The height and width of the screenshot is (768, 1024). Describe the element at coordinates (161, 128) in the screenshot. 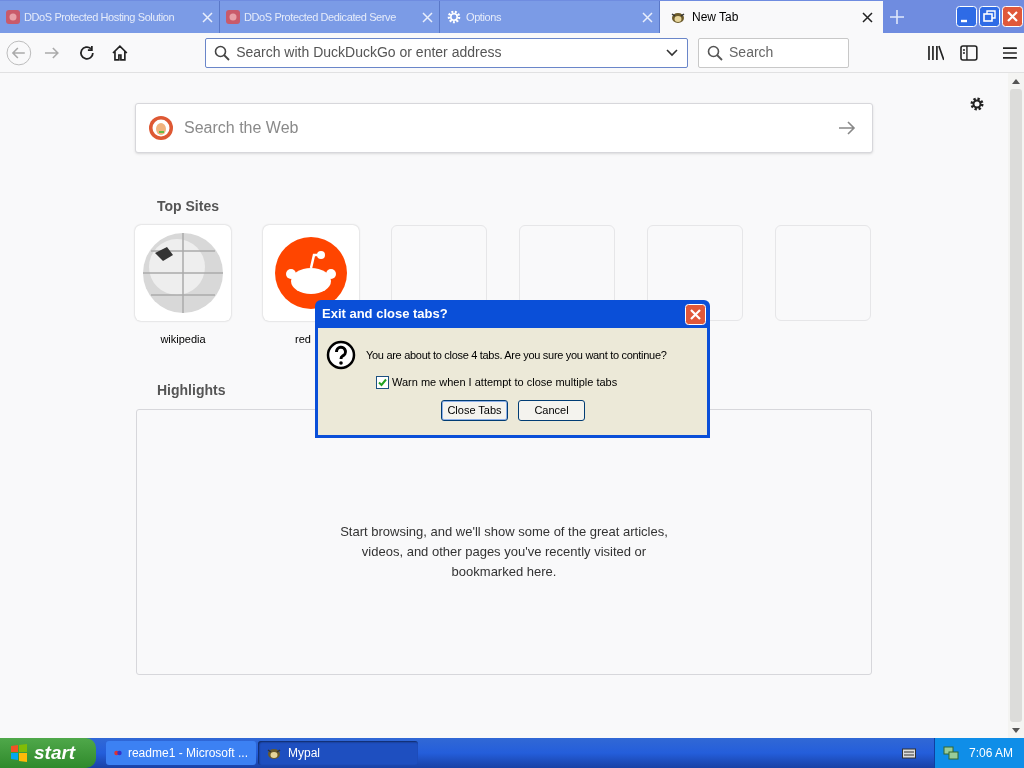

I see `duck-icon` at that location.